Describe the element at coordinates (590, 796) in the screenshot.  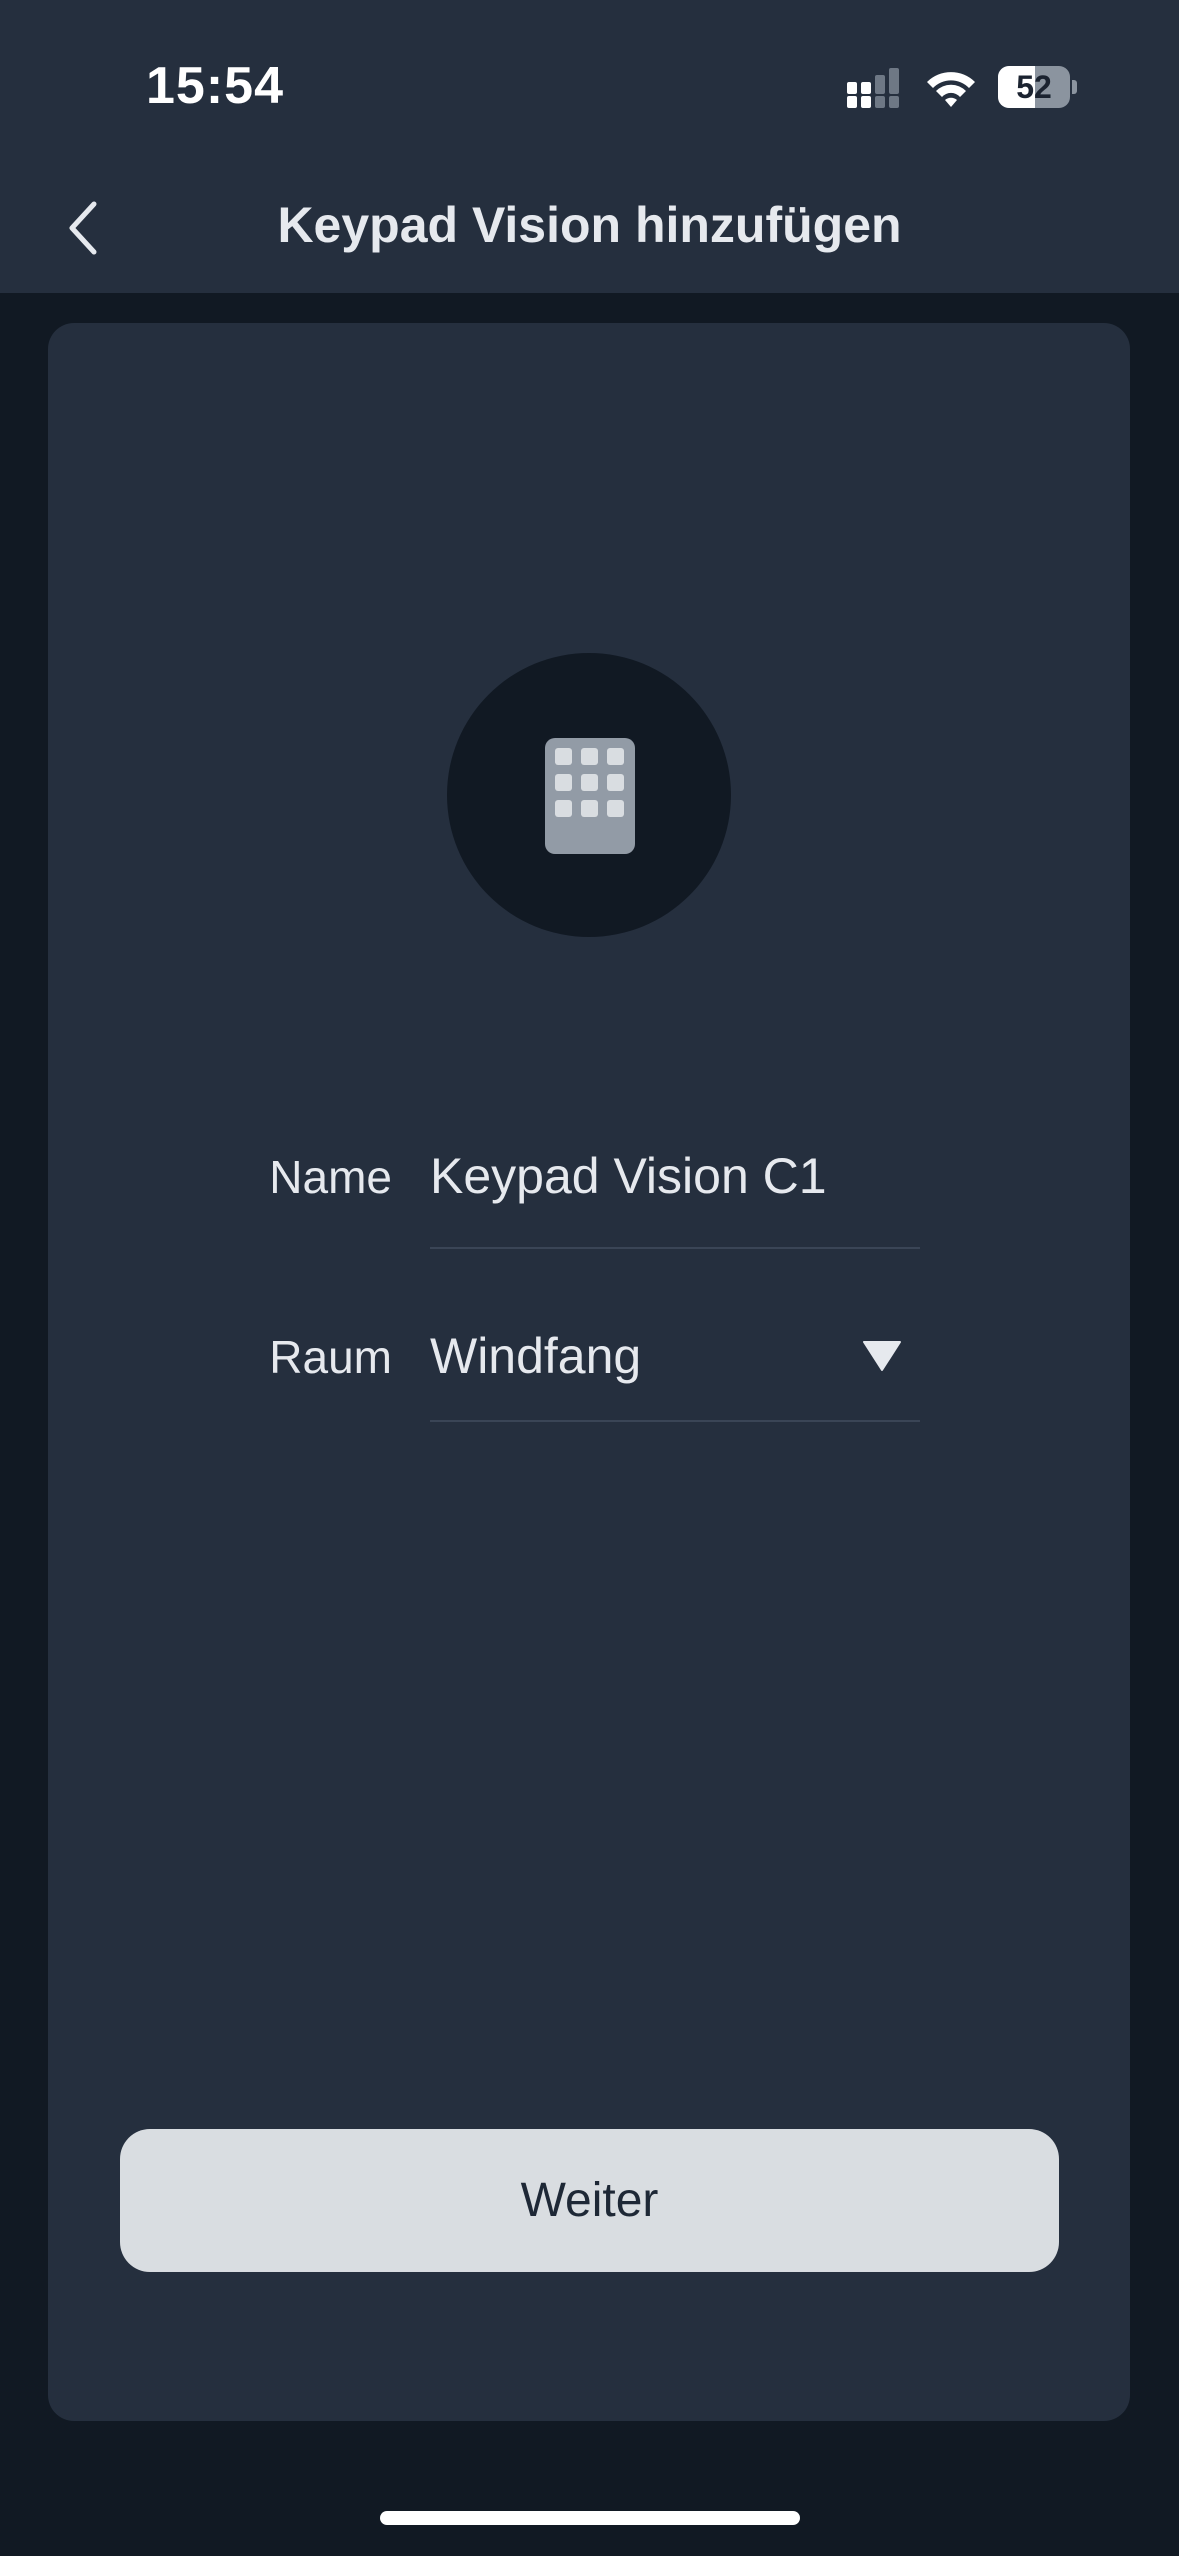
I see `keypad-icon` at that location.